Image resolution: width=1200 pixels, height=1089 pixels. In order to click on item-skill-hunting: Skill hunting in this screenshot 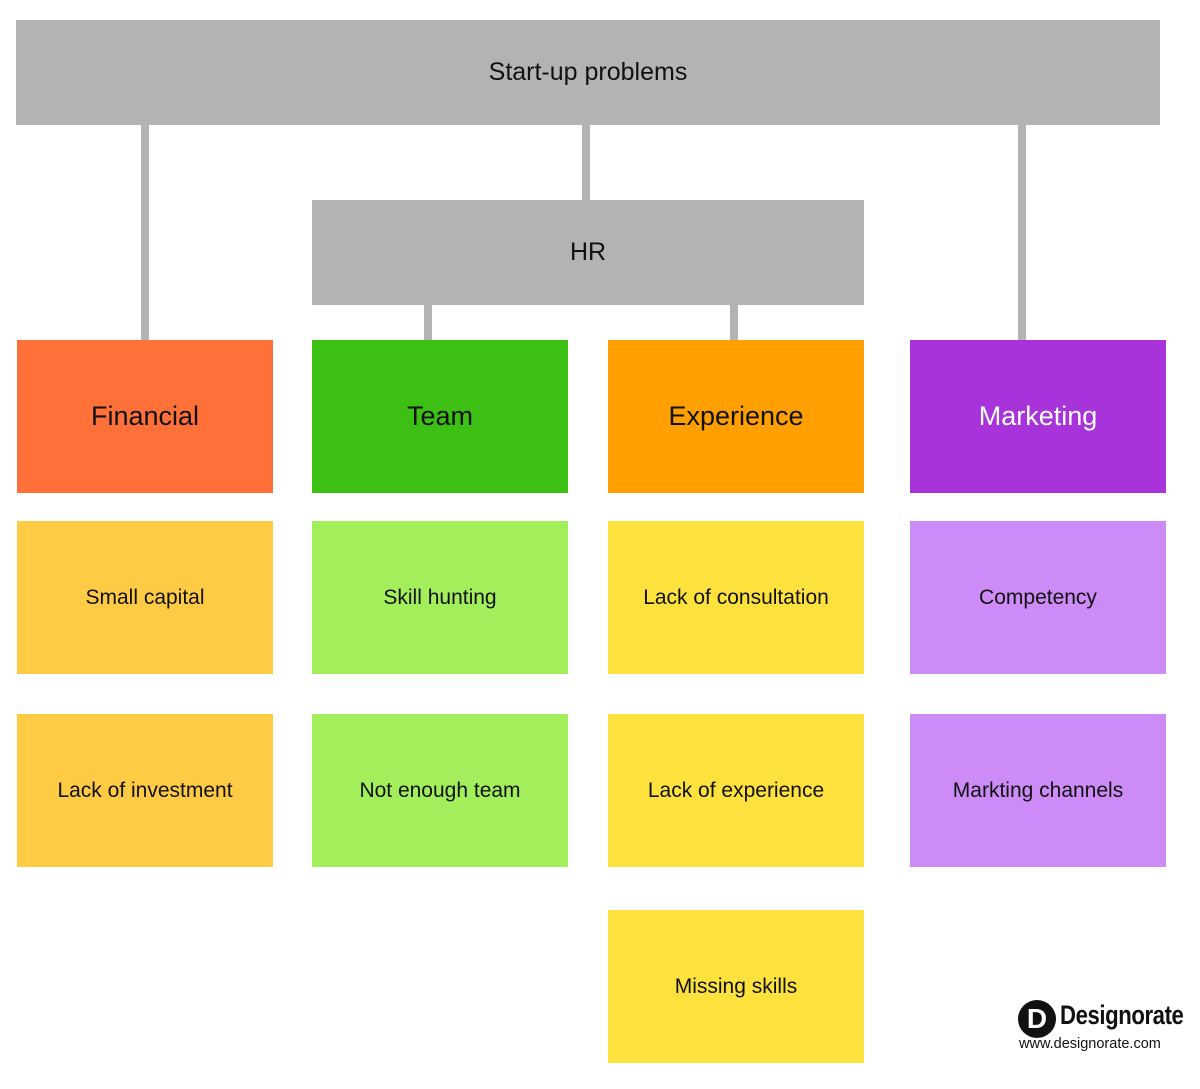, I will do `click(440, 597)`.